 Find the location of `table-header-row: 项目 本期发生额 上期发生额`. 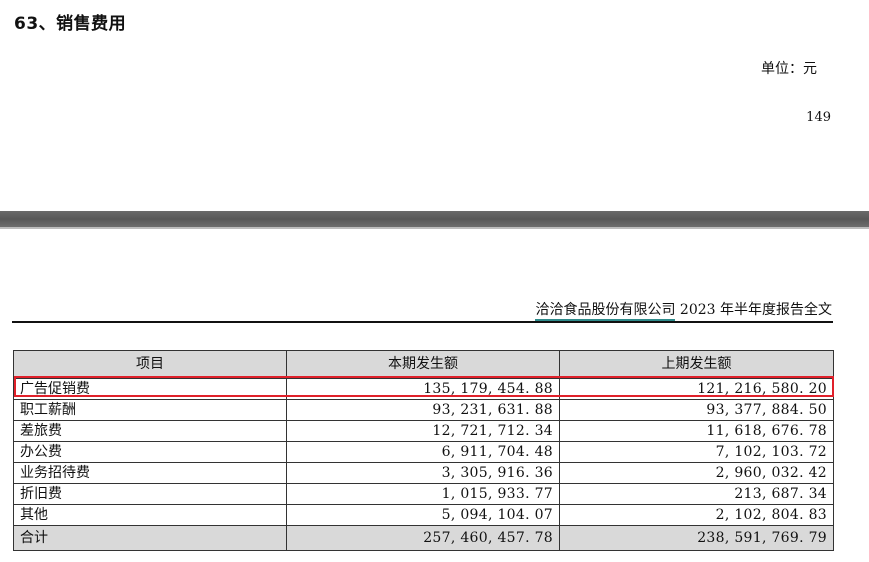

table-header-row: 项目 本期发生额 上期发生额 is located at coordinates (423, 364).